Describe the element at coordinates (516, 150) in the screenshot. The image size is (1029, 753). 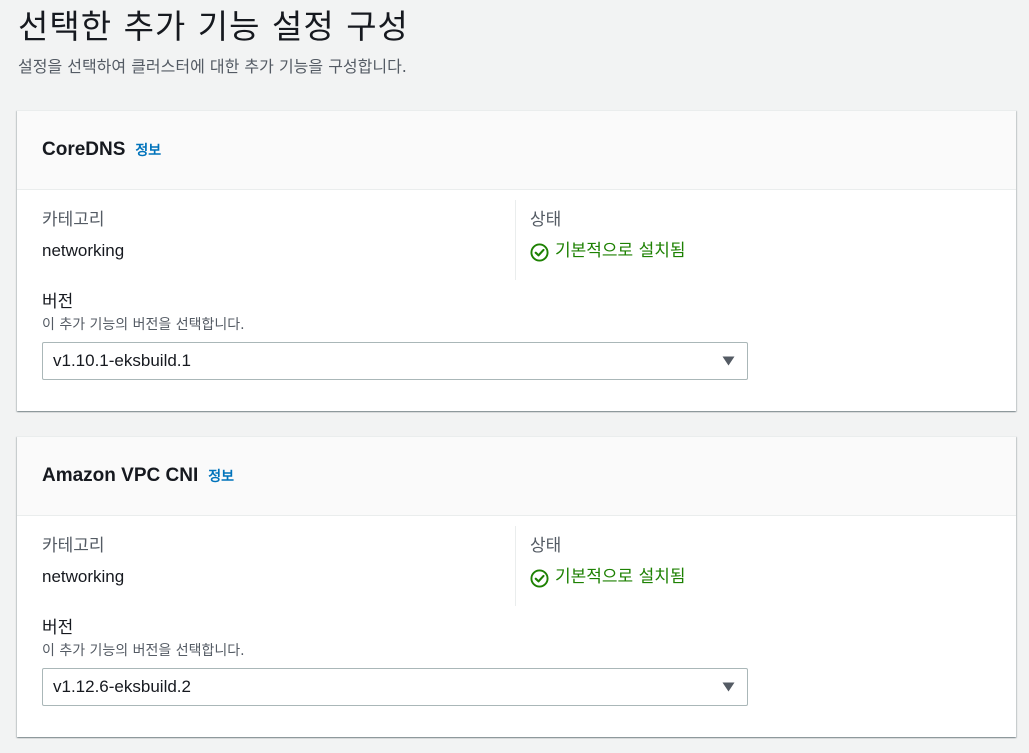
I see `addon-card-header: CoreDNS 정보` at that location.